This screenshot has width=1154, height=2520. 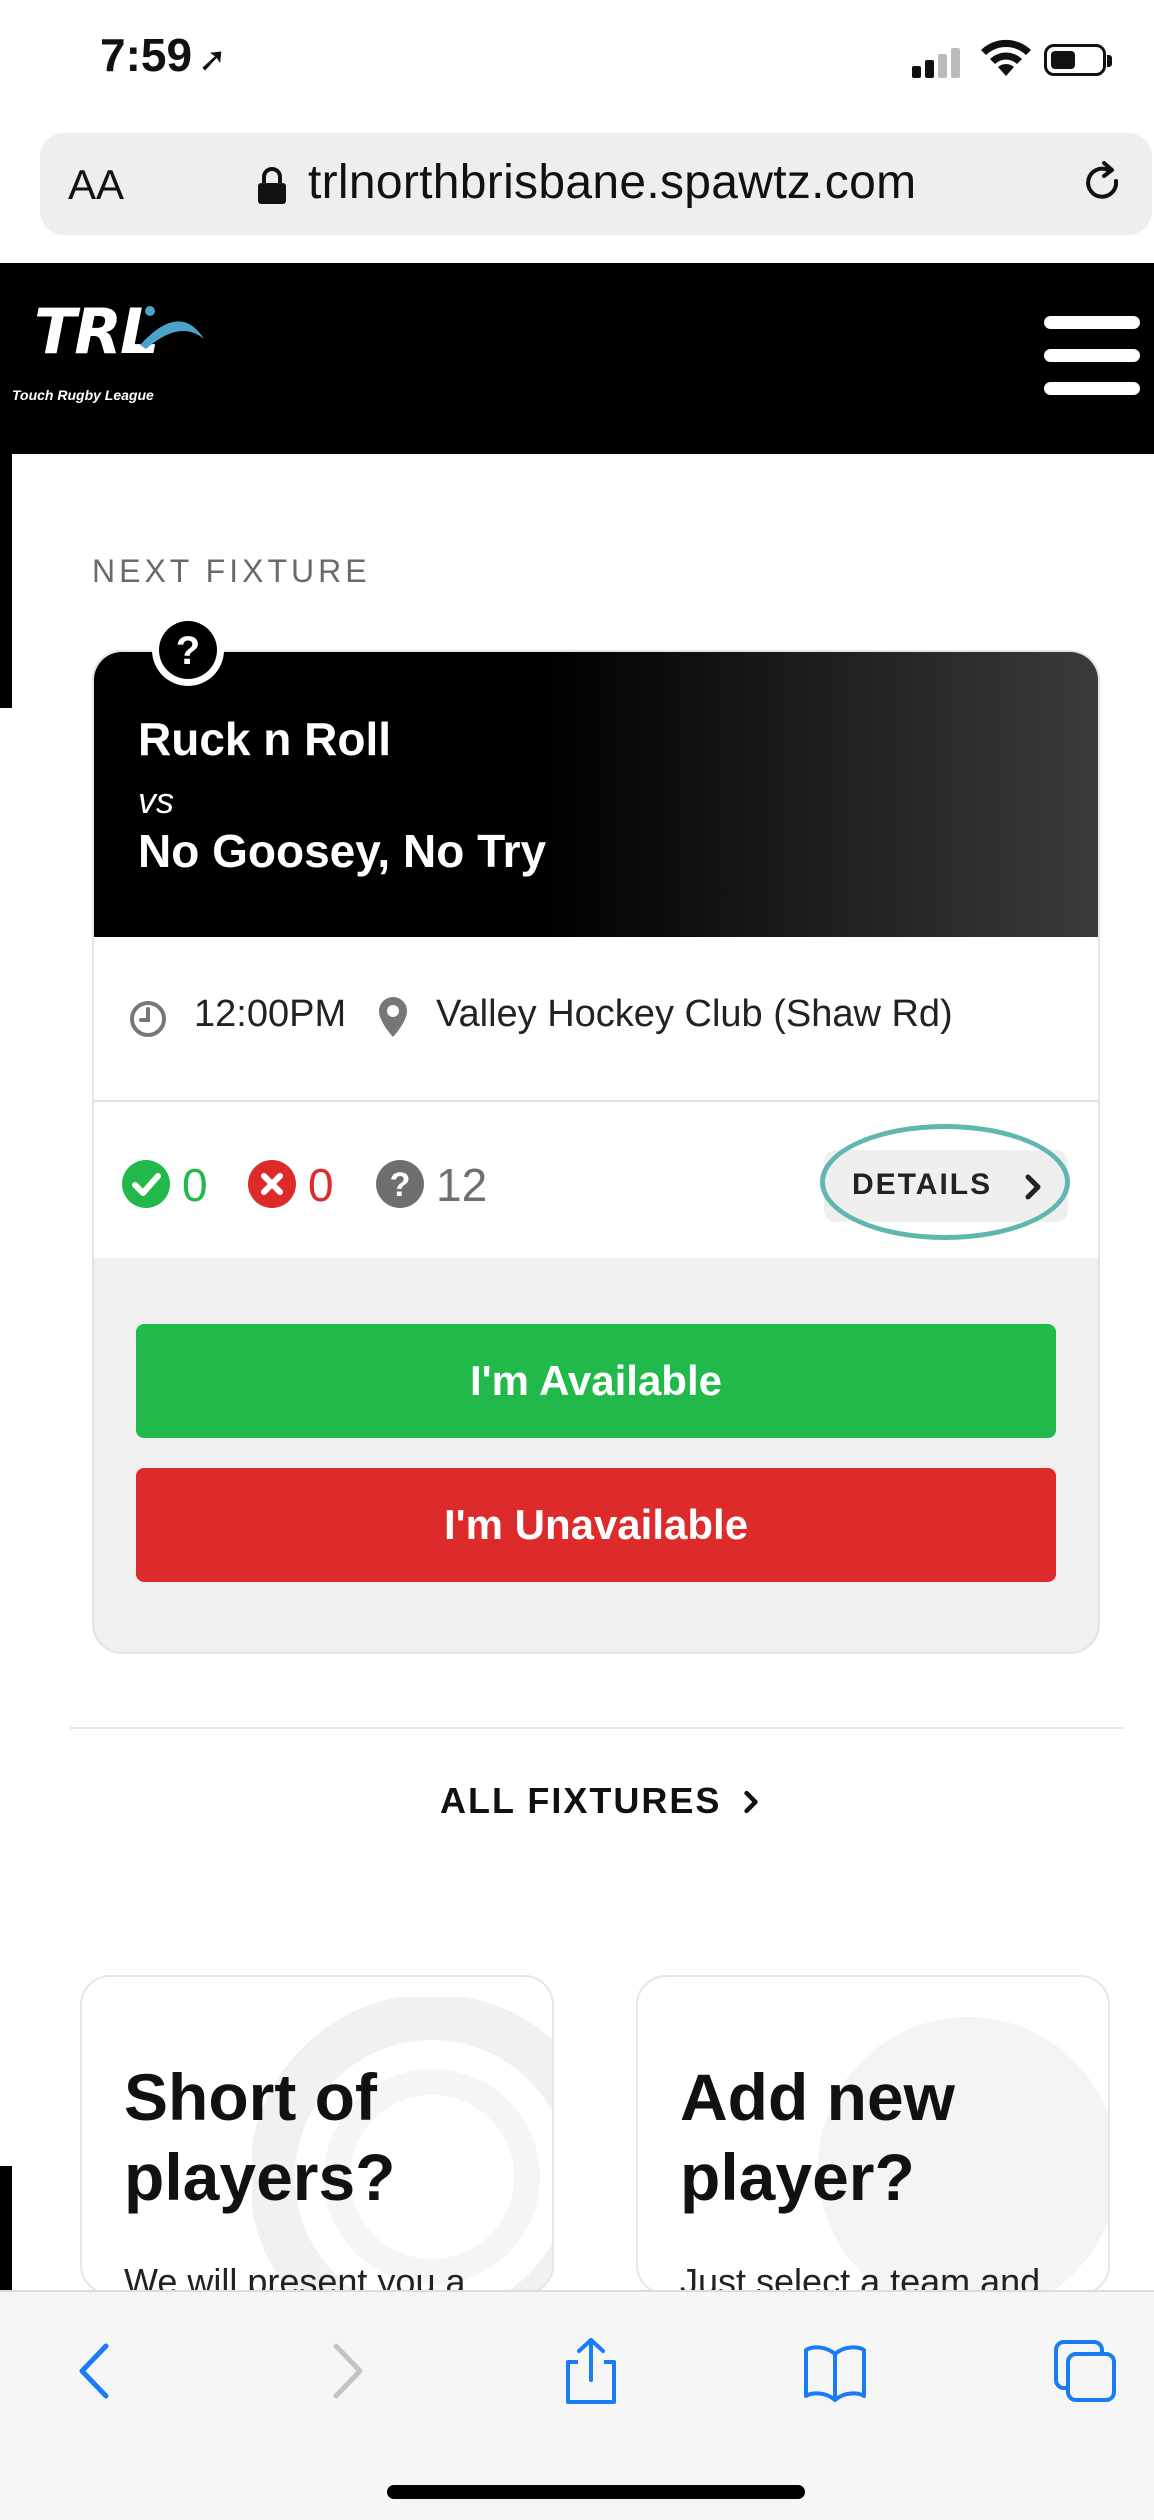 What do you see at coordinates (231, 571) in the screenshot?
I see `section-label-next-fixture: NEXT FIXTURE` at bounding box center [231, 571].